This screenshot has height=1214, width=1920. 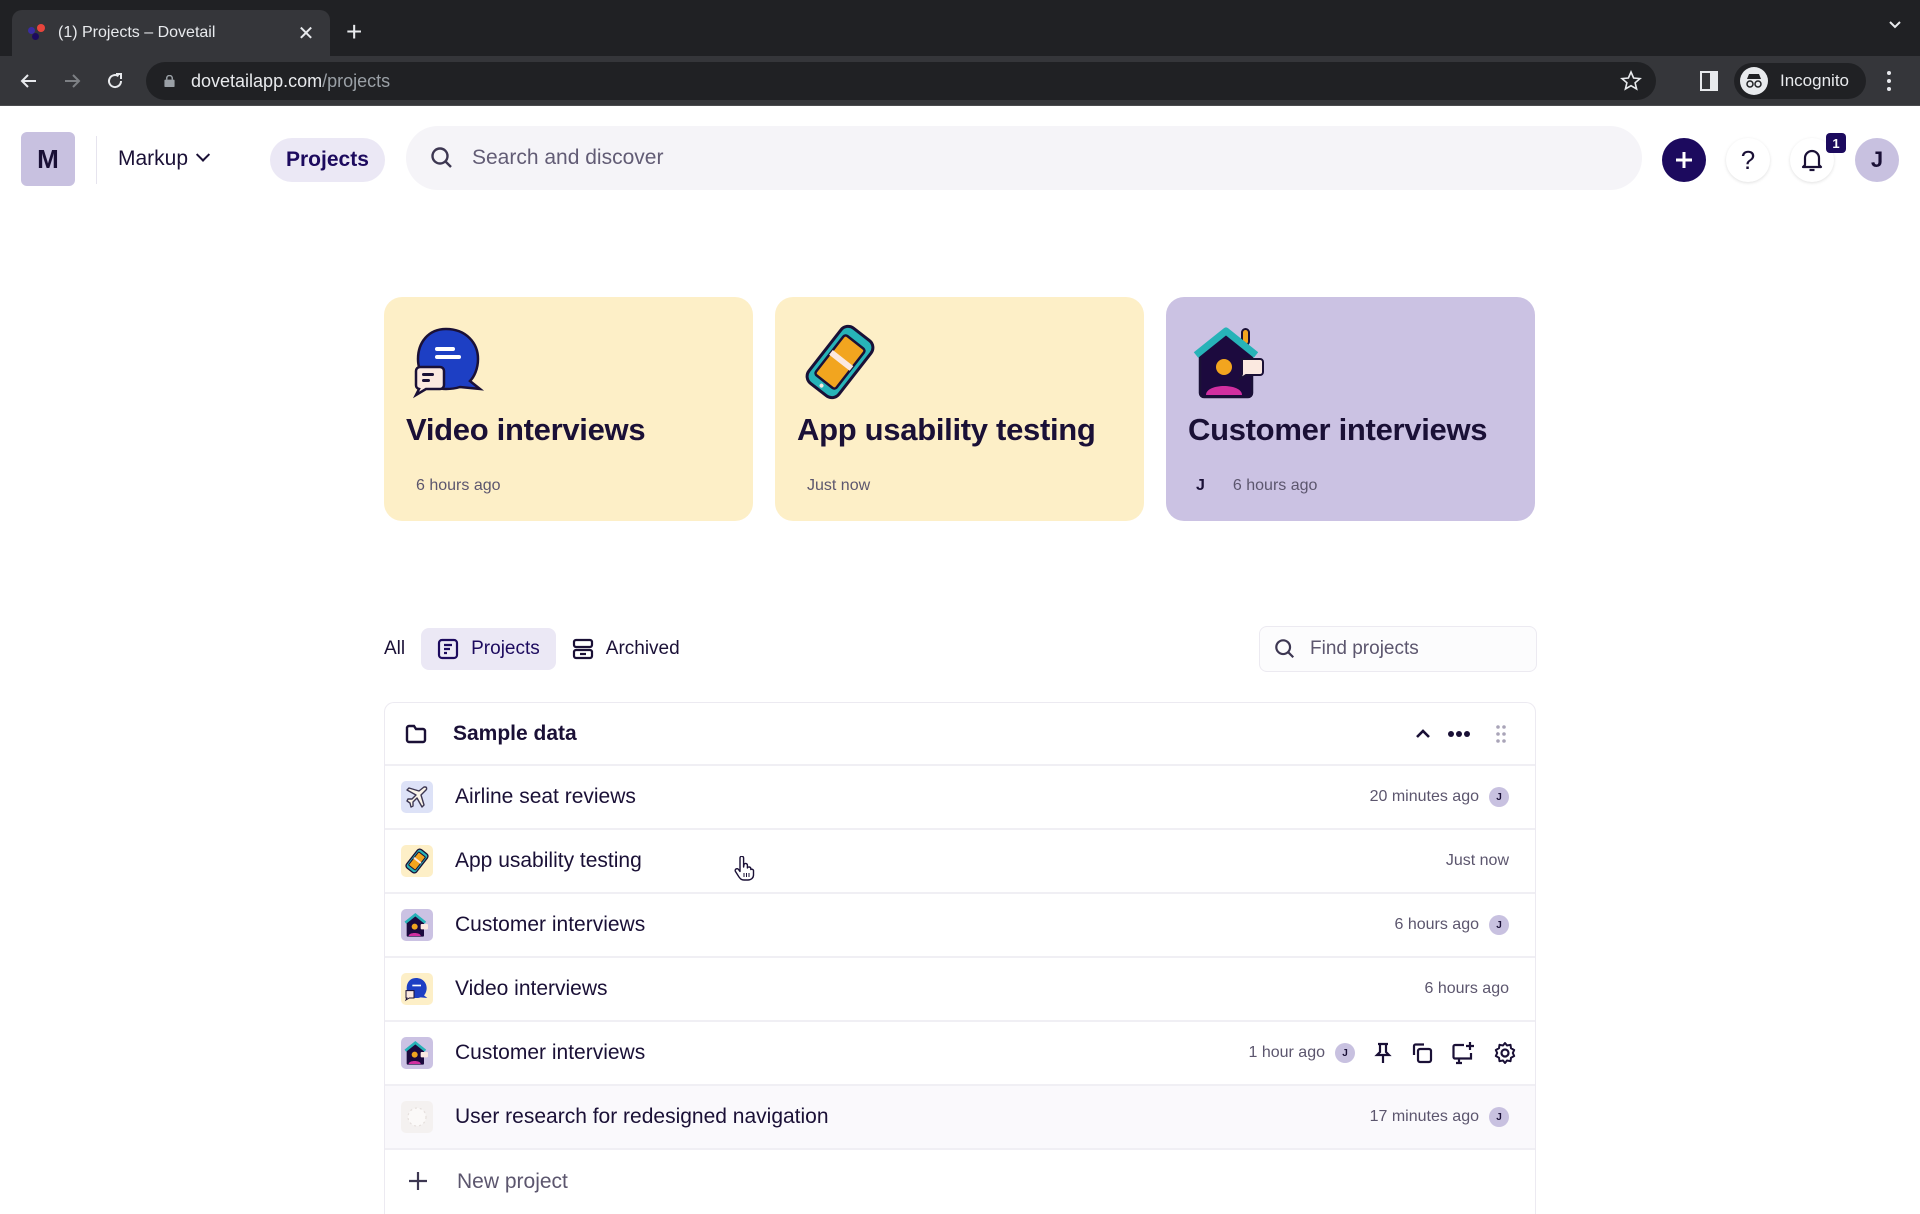 I want to click on card-title: App usability testing, so click(x=946, y=429).